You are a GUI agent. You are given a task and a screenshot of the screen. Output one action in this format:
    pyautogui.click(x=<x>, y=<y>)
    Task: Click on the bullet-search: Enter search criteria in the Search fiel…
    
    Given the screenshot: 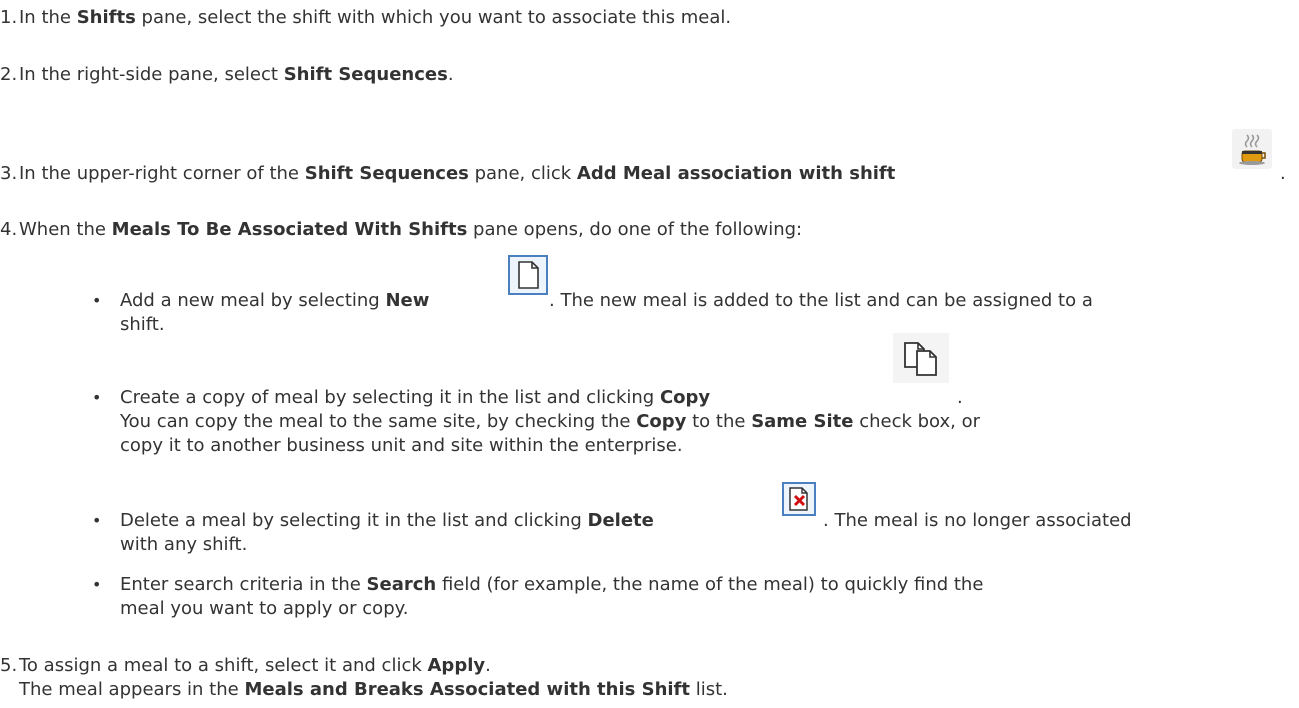 What is the action you would take?
    pyautogui.click(x=552, y=584)
    